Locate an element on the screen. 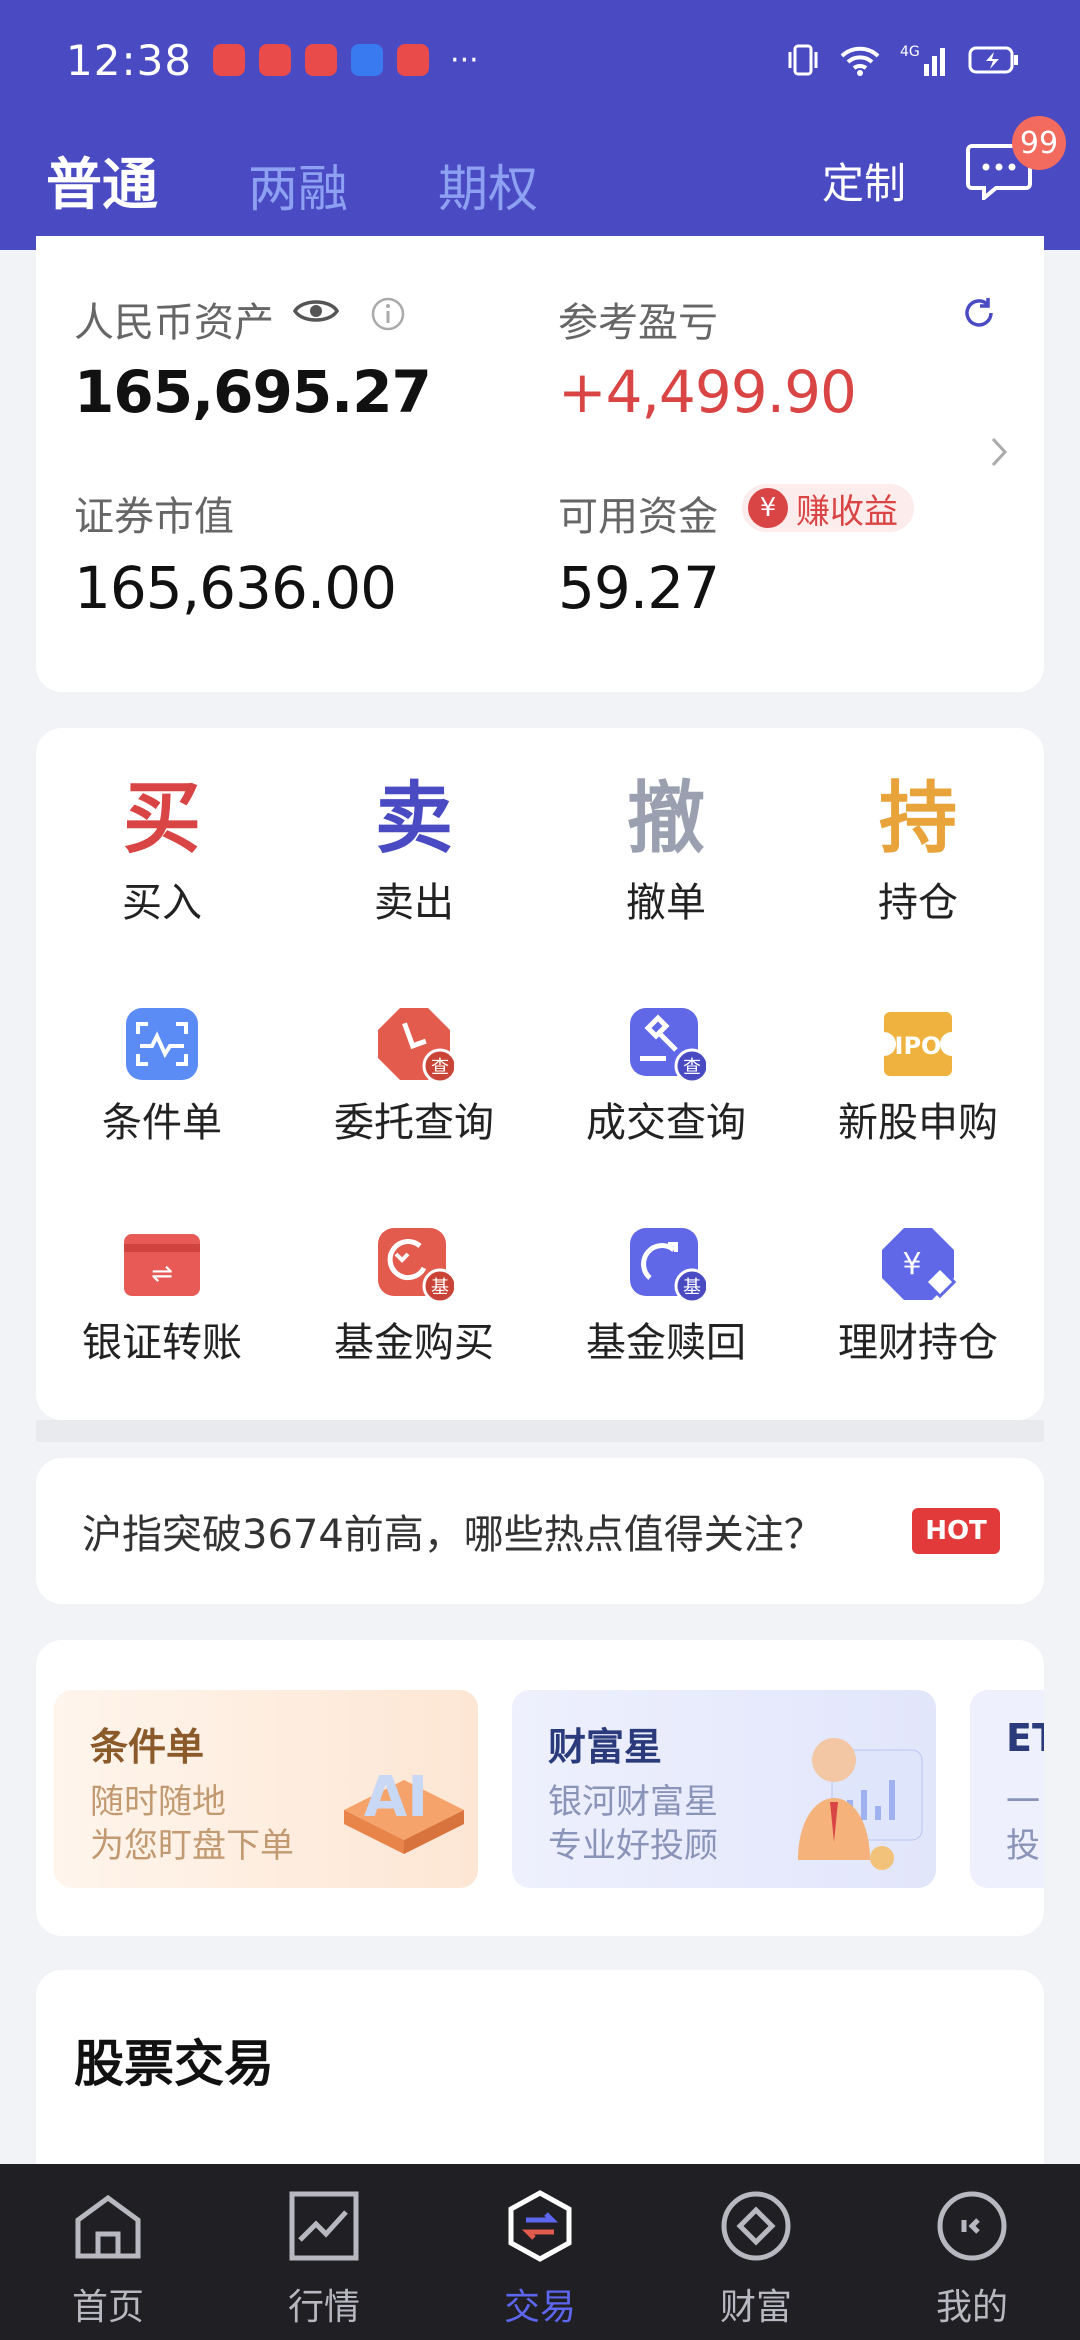 Image resolution: width=1080 pixels, height=2340 pixels. cash-value: 59.27 is located at coordinates (639, 588).